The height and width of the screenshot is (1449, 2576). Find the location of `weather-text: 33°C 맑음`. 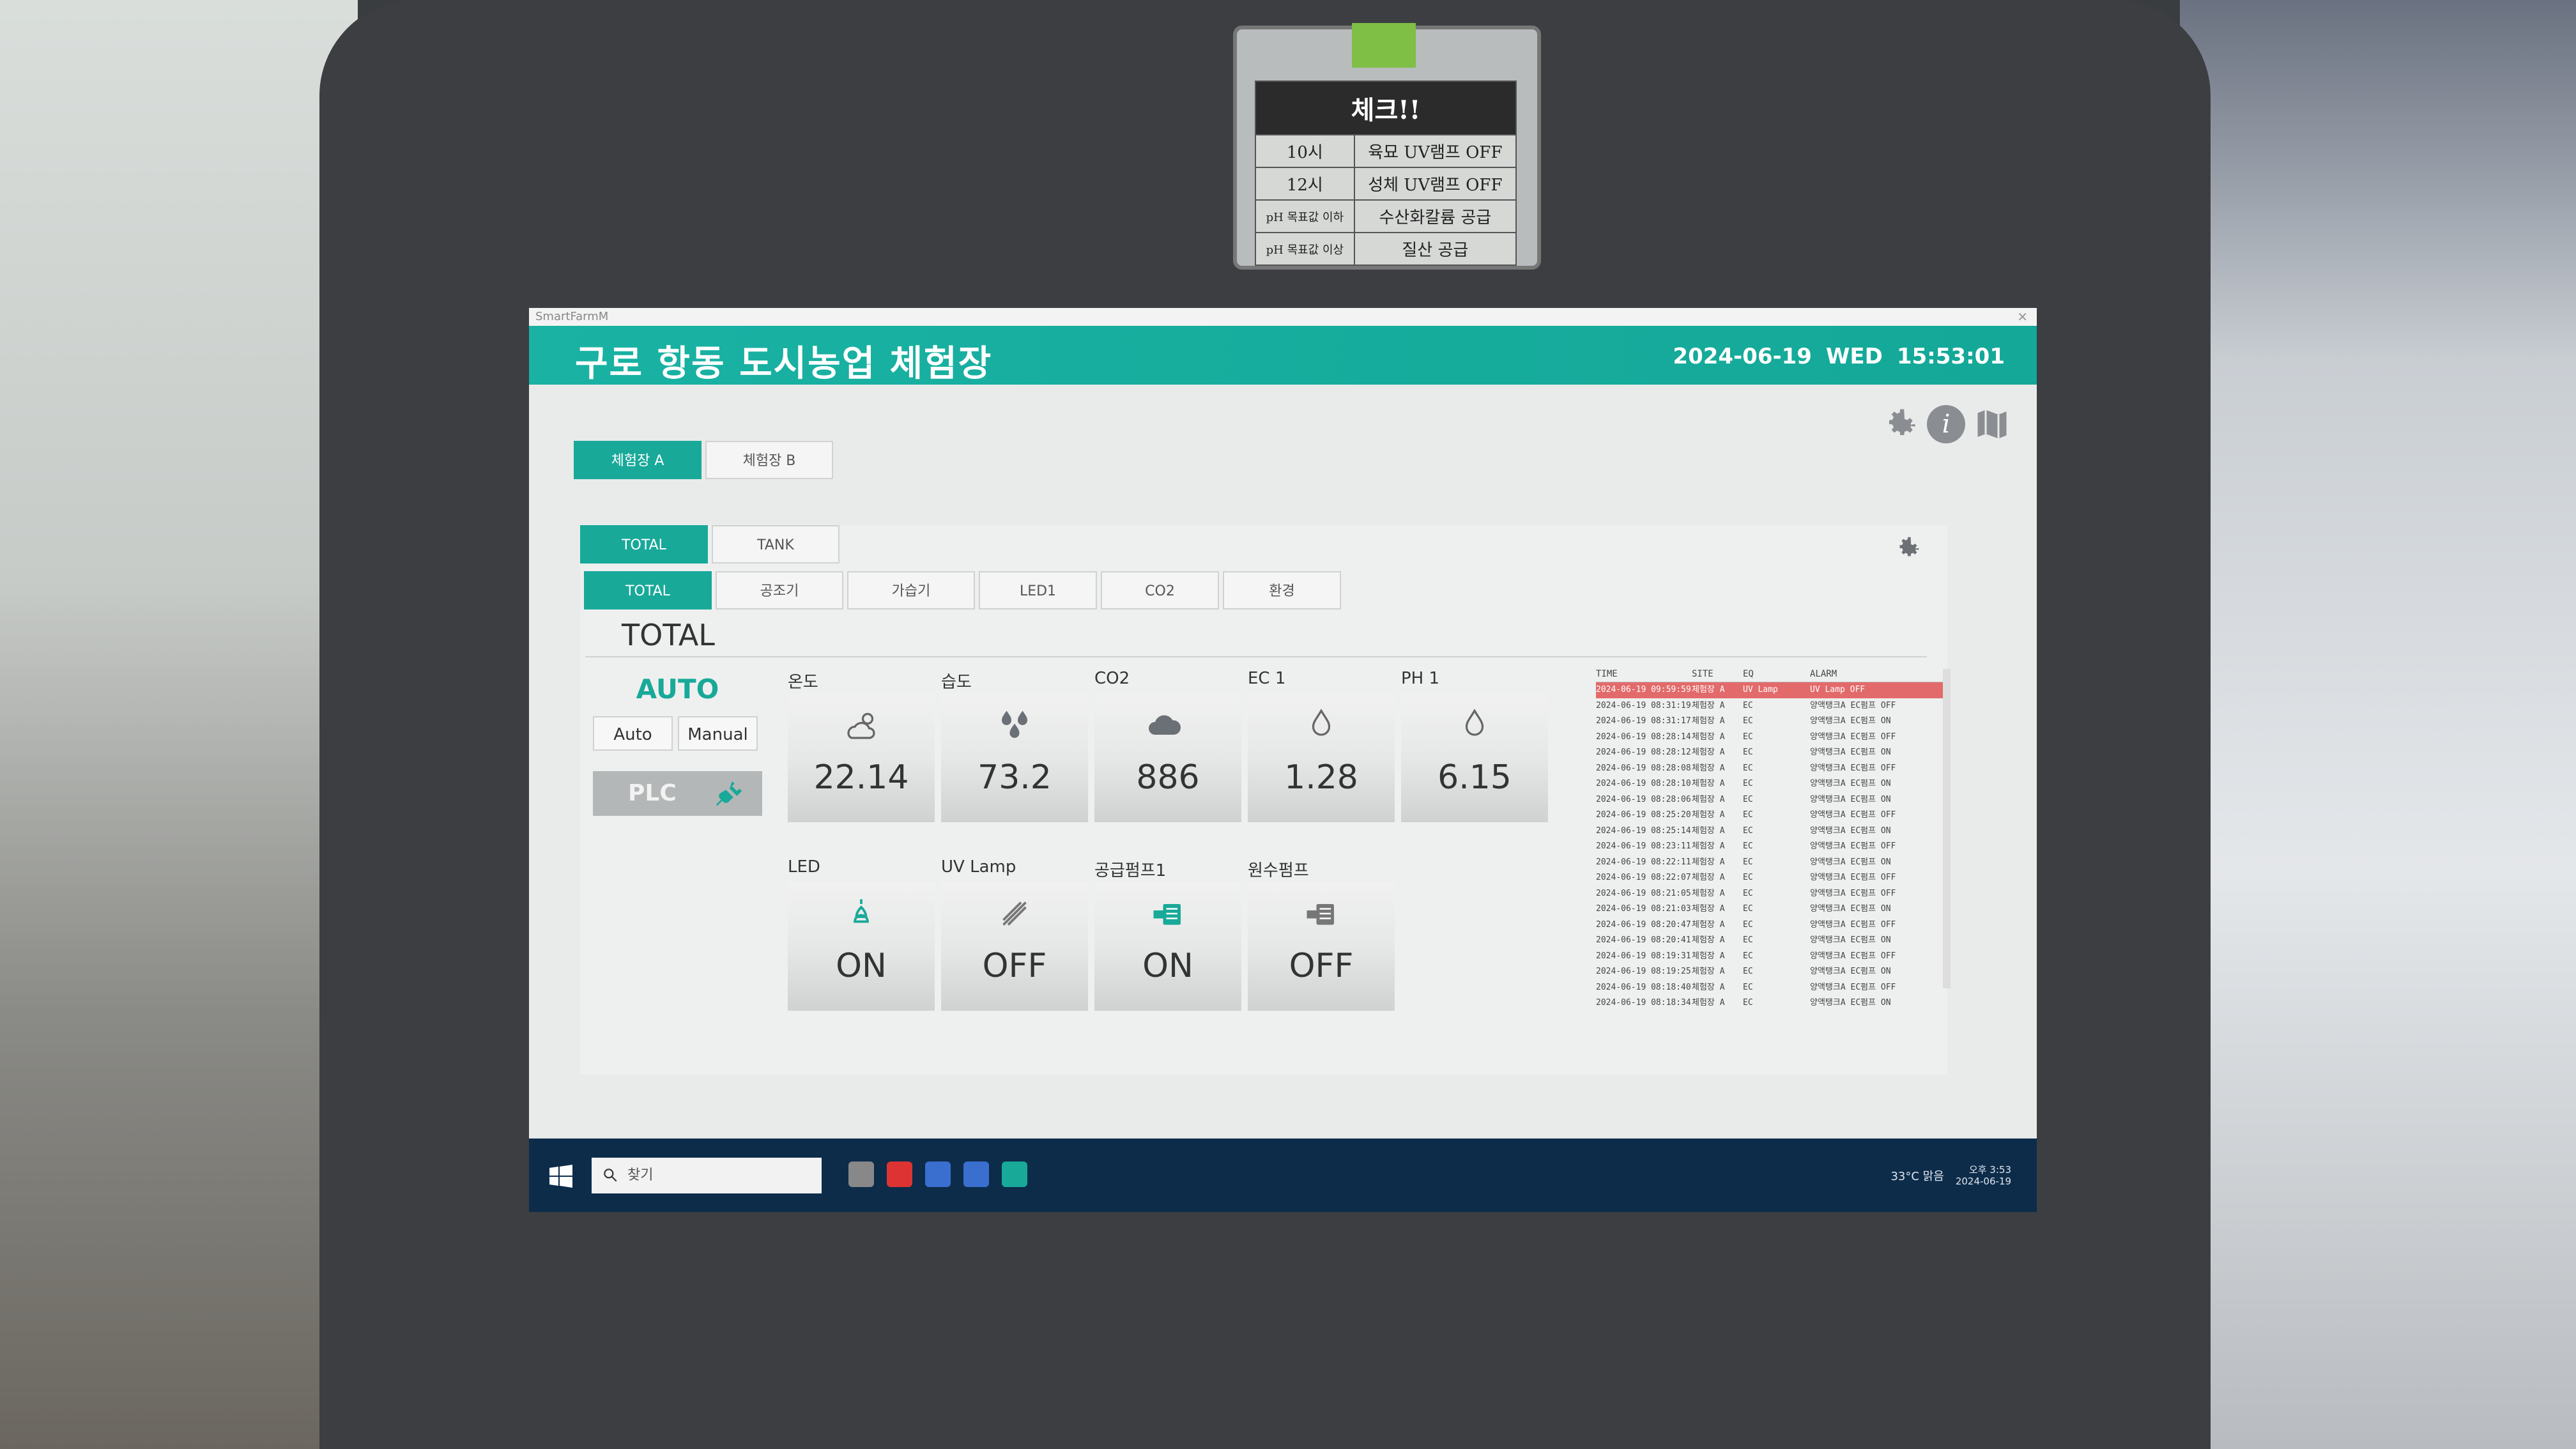

weather-text: 33°C 맑음 is located at coordinates (1916, 1175).